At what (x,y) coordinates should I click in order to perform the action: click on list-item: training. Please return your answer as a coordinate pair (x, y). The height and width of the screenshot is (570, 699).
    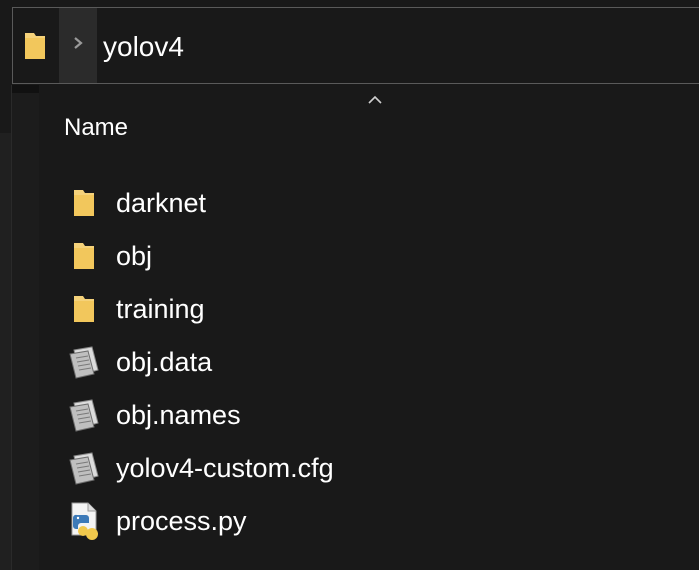
    Looking at the image, I should click on (364, 308).